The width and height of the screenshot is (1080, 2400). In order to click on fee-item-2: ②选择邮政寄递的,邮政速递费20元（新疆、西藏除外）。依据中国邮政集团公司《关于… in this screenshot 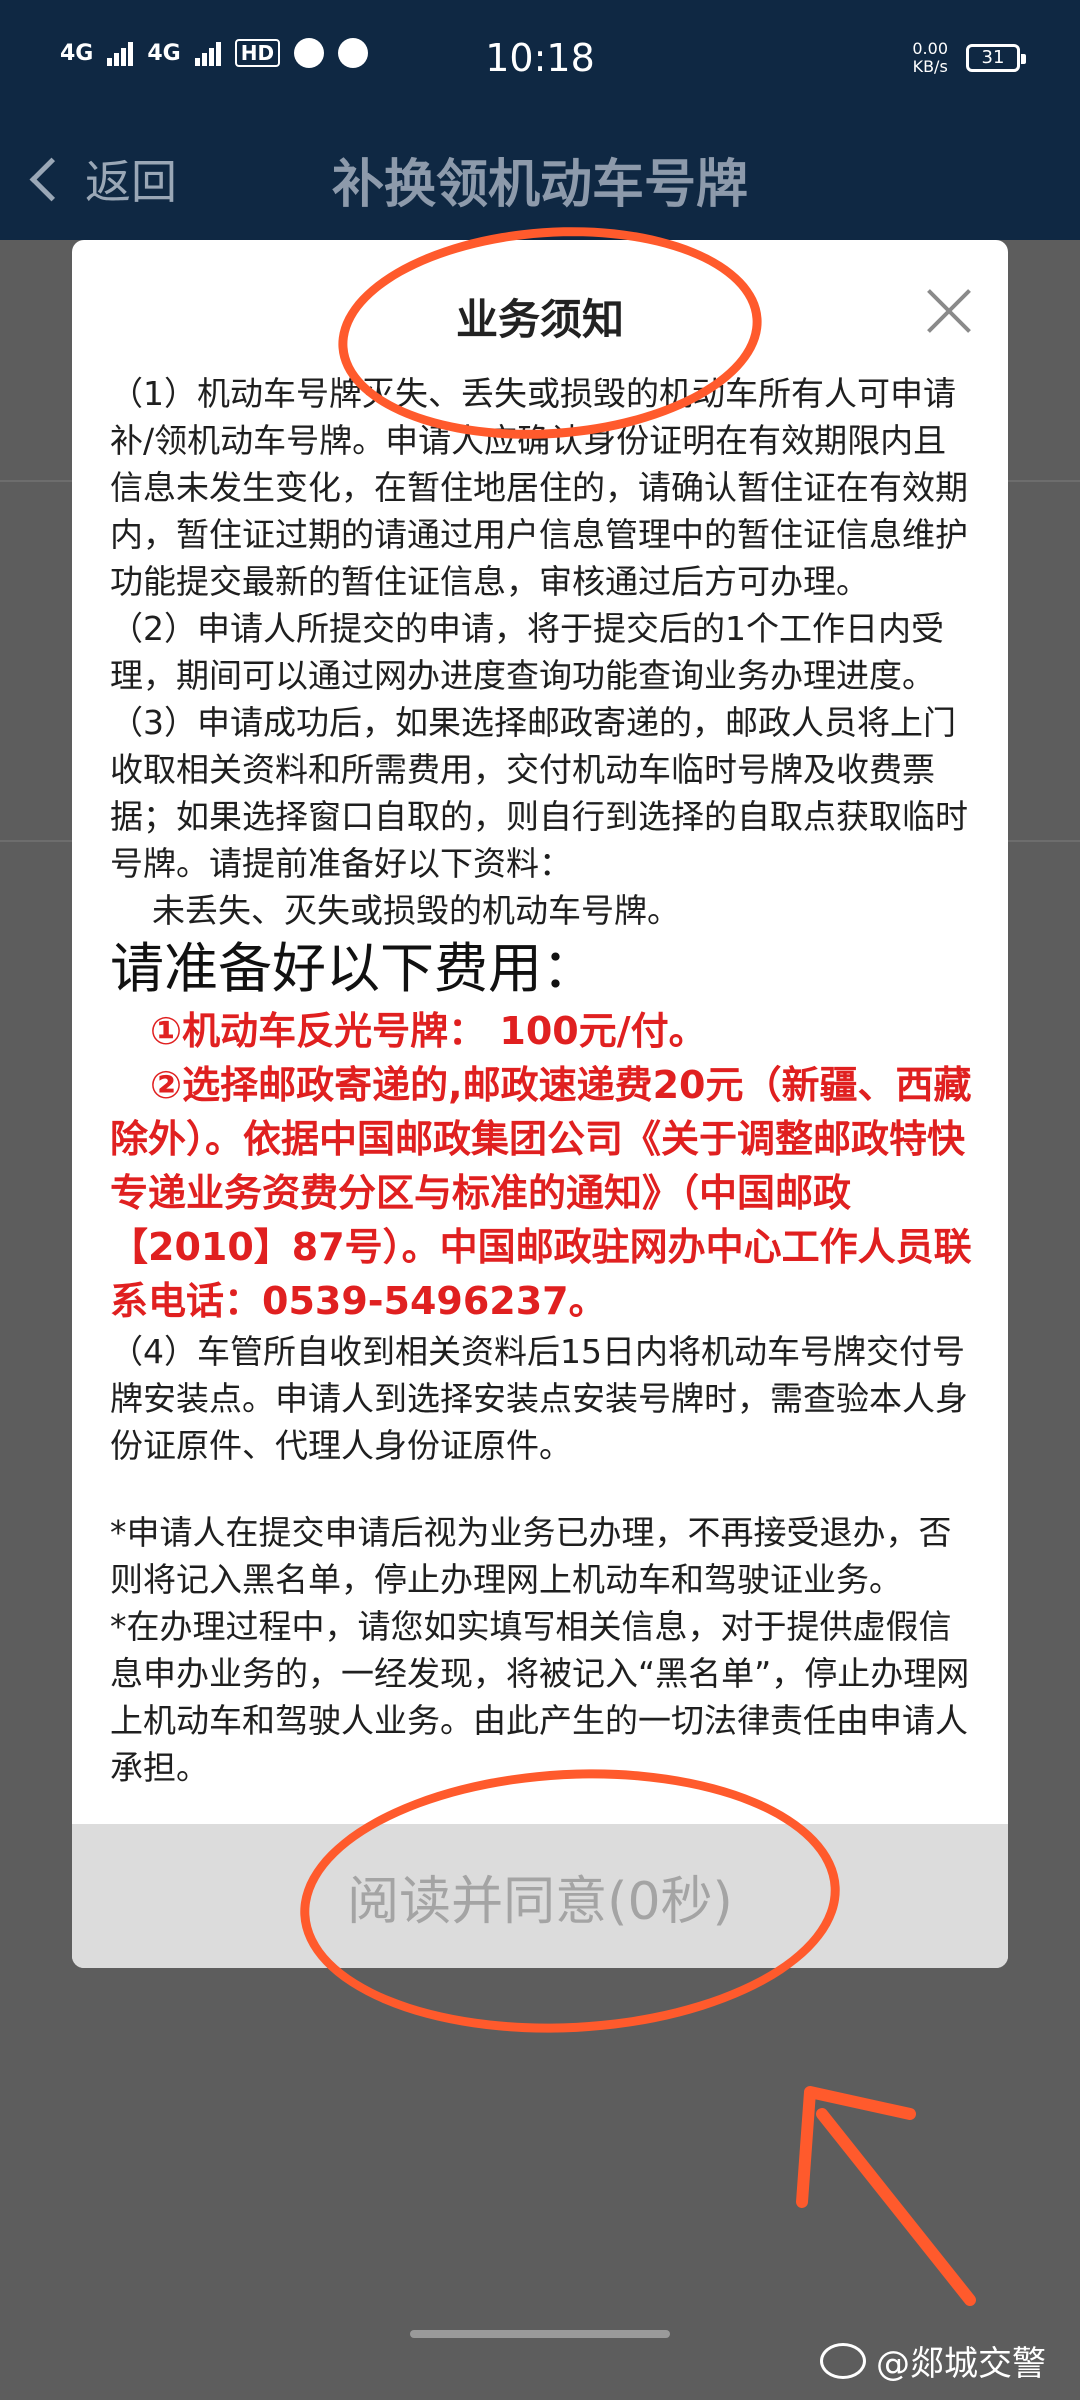, I will do `click(541, 1193)`.